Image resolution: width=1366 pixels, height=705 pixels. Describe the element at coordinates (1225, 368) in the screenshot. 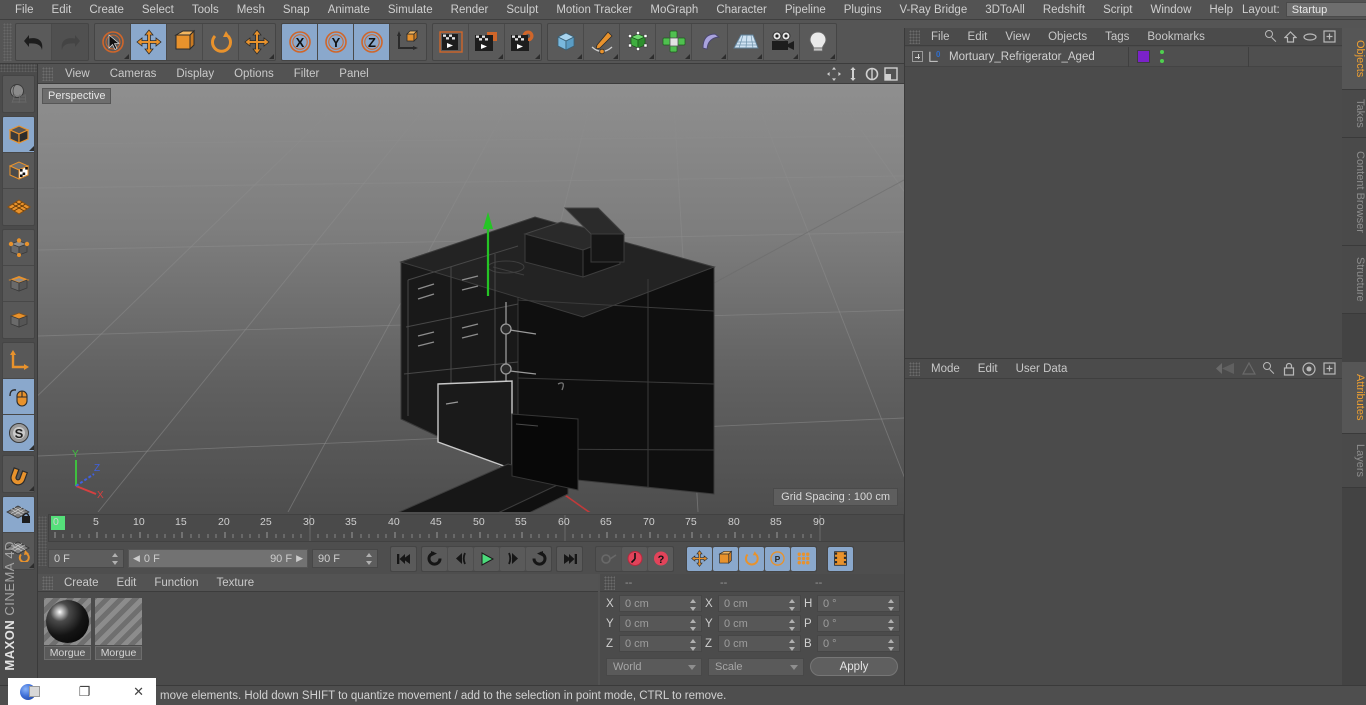

I see `history-back-icon` at that location.